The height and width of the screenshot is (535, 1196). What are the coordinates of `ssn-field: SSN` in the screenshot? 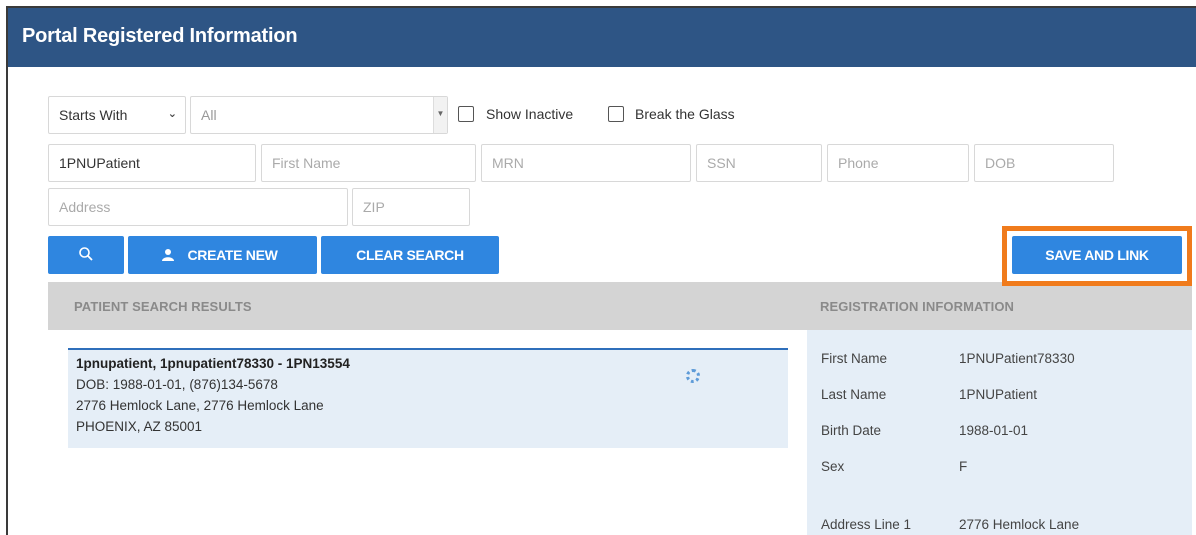 It's located at (759, 163).